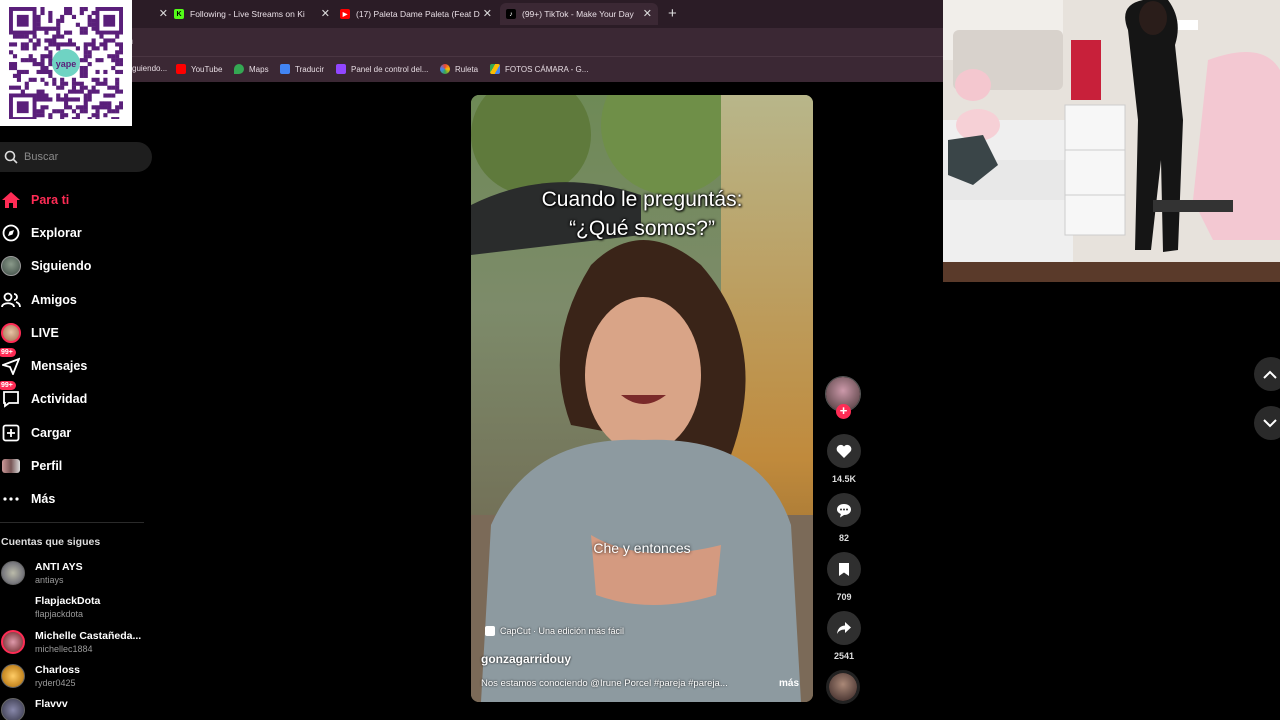 Image resolution: width=1280 pixels, height=720 pixels. I want to click on video-subtitle: Che y entonces, so click(642, 548).